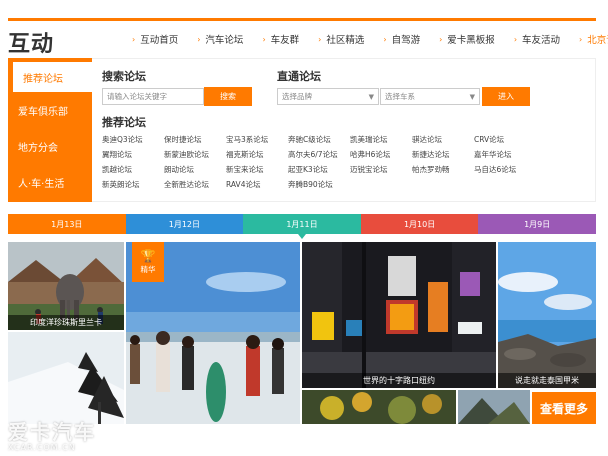  Describe the element at coordinates (319, 139) in the screenshot. I see `forum-link: 奔驰C级论坛` at that location.